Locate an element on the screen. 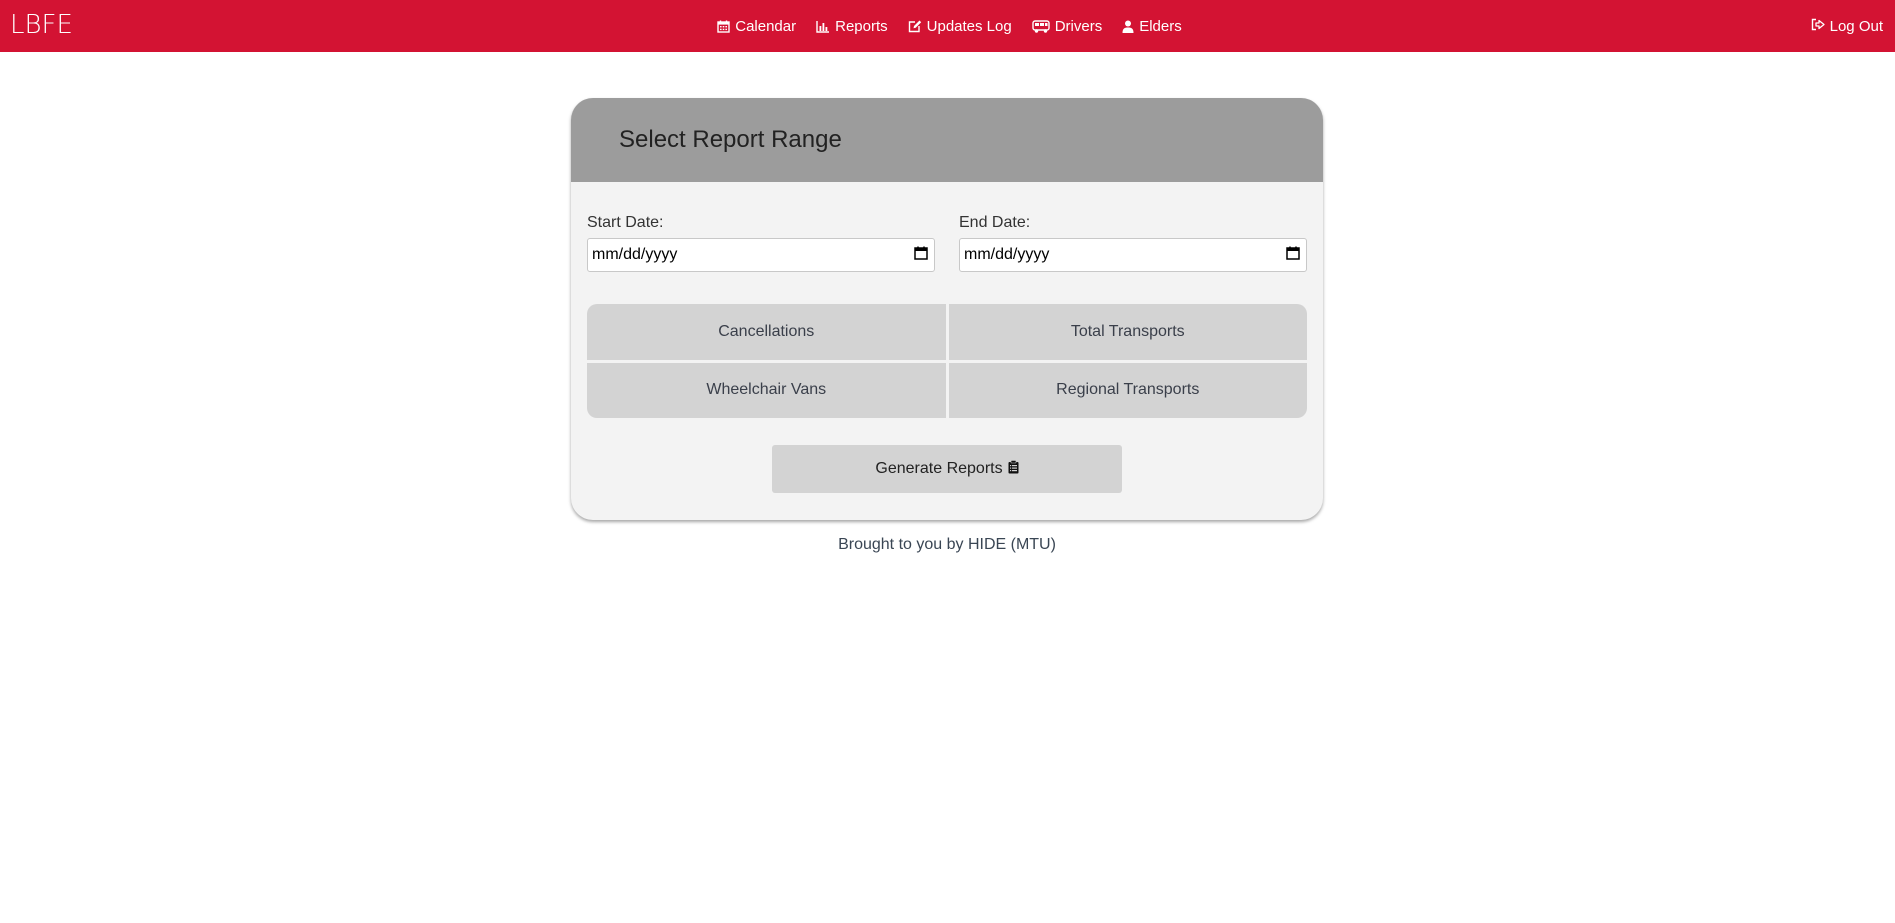  nav-drivers-label: Drivers is located at coordinates (1078, 26).